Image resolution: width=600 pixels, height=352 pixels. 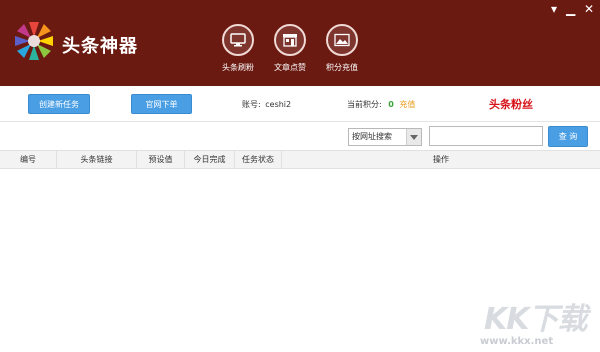 I want to click on points-info: 当前积分: 0 充值, so click(x=381, y=104).